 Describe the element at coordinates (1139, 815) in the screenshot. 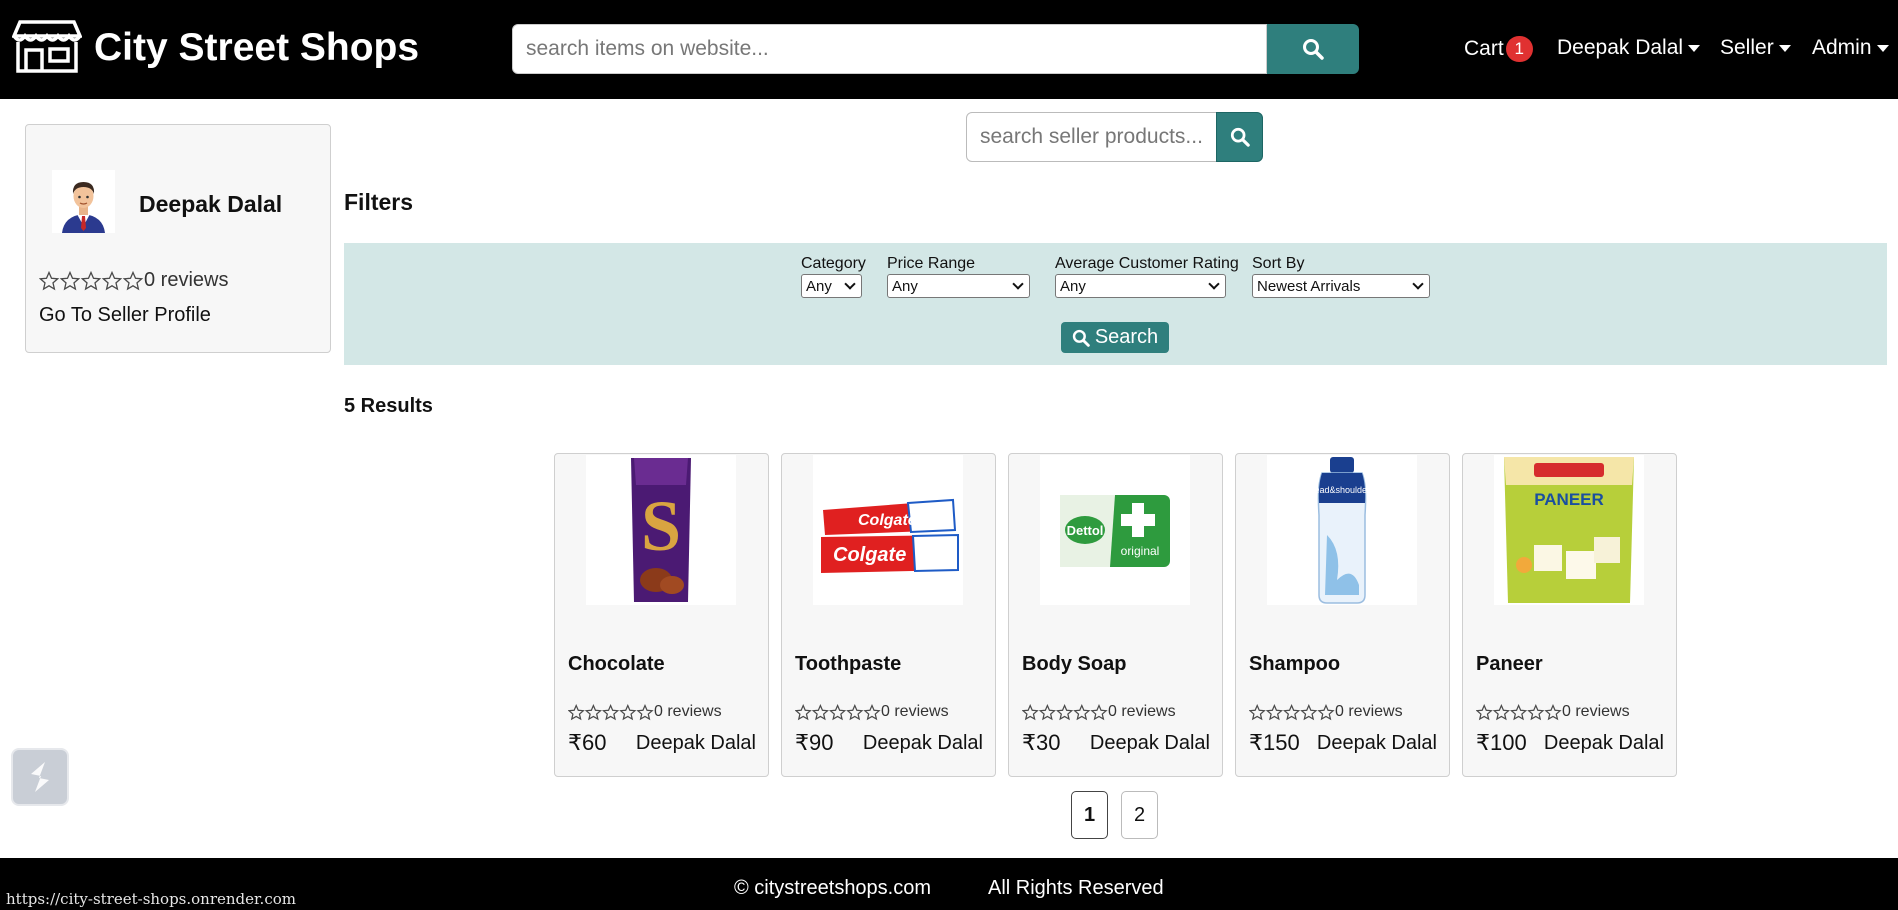

I see `page-button-2: 2` at that location.